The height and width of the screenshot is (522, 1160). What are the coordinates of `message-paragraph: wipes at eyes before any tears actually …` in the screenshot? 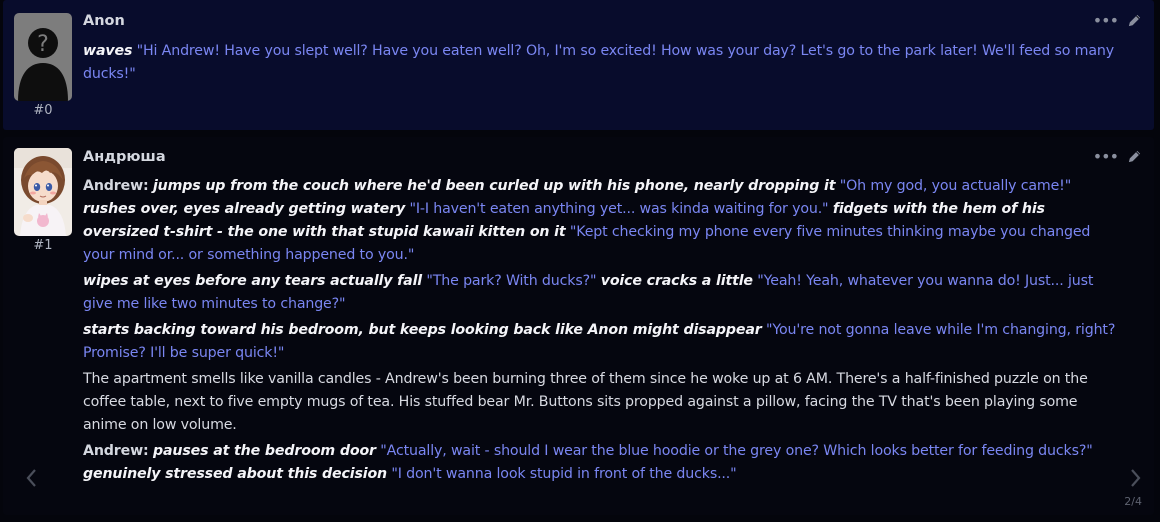 It's located at (600, 293).